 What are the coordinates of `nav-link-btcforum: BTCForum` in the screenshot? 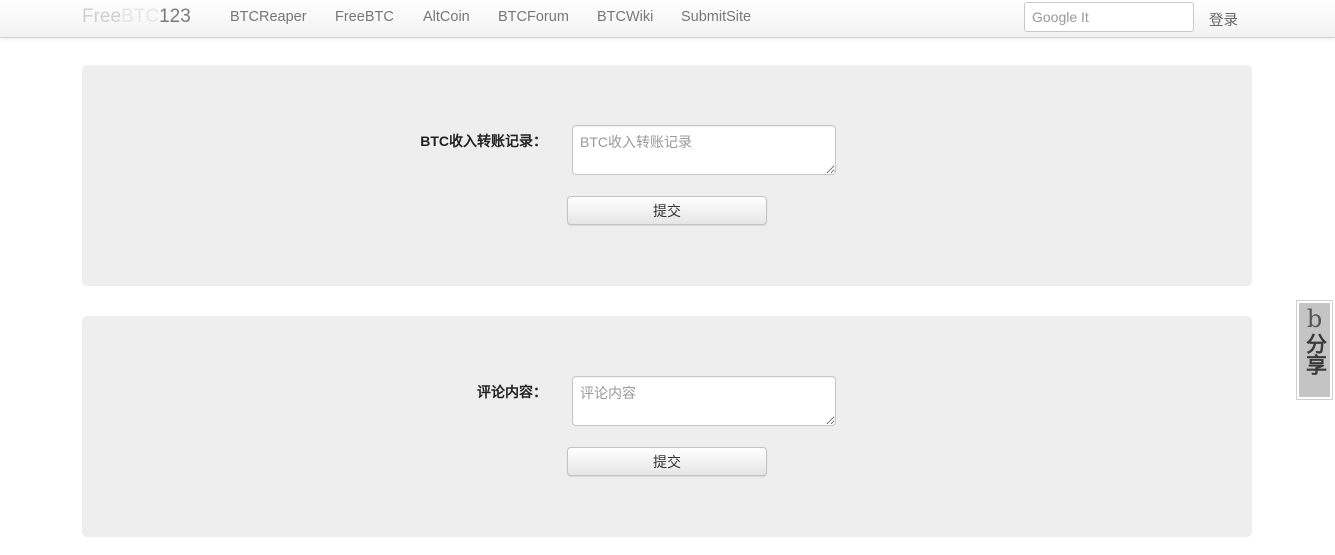 It's located at (533, 17).